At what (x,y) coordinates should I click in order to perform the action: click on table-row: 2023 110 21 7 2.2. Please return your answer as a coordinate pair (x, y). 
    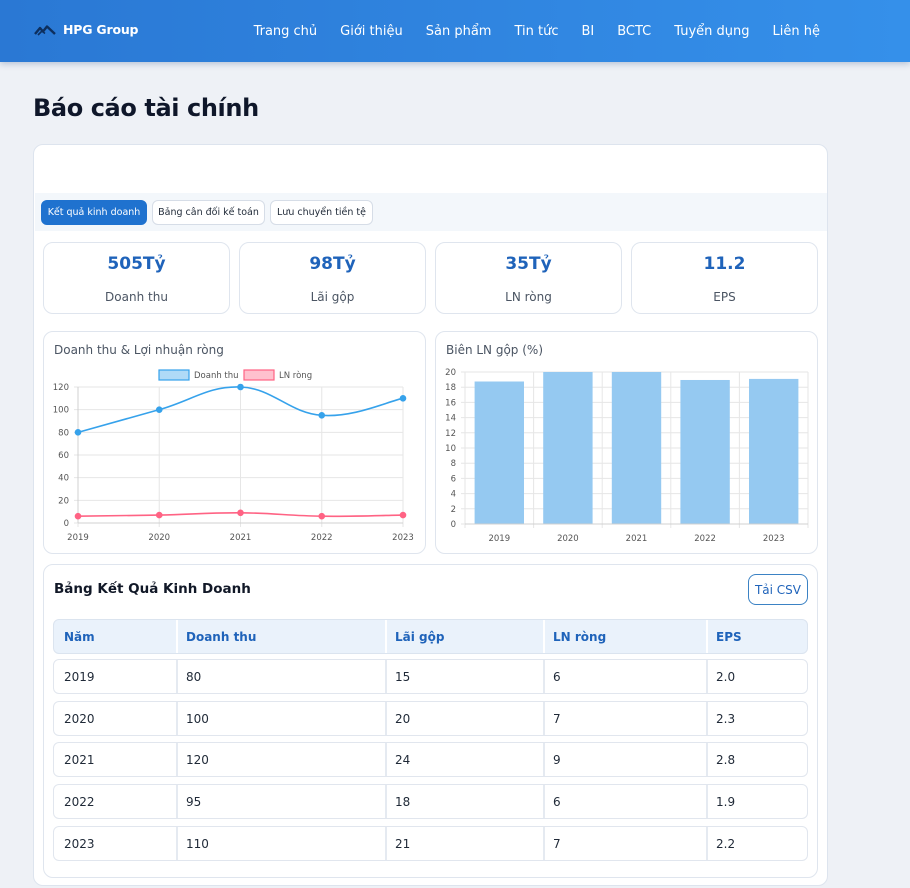
    Looking at the image, I should click on (430, 843).